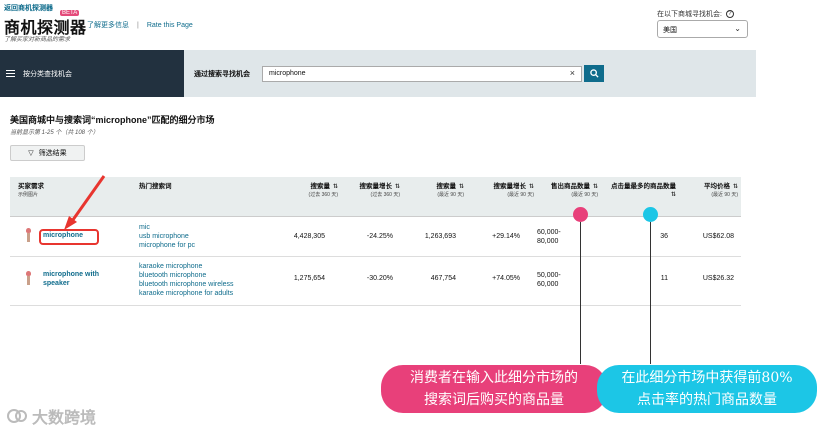 This screenshot has width=820, height=433. Describe the element at coordinates (309, 278) in the screenshot. I see `search-volume-value: 1,275,654` at that location.